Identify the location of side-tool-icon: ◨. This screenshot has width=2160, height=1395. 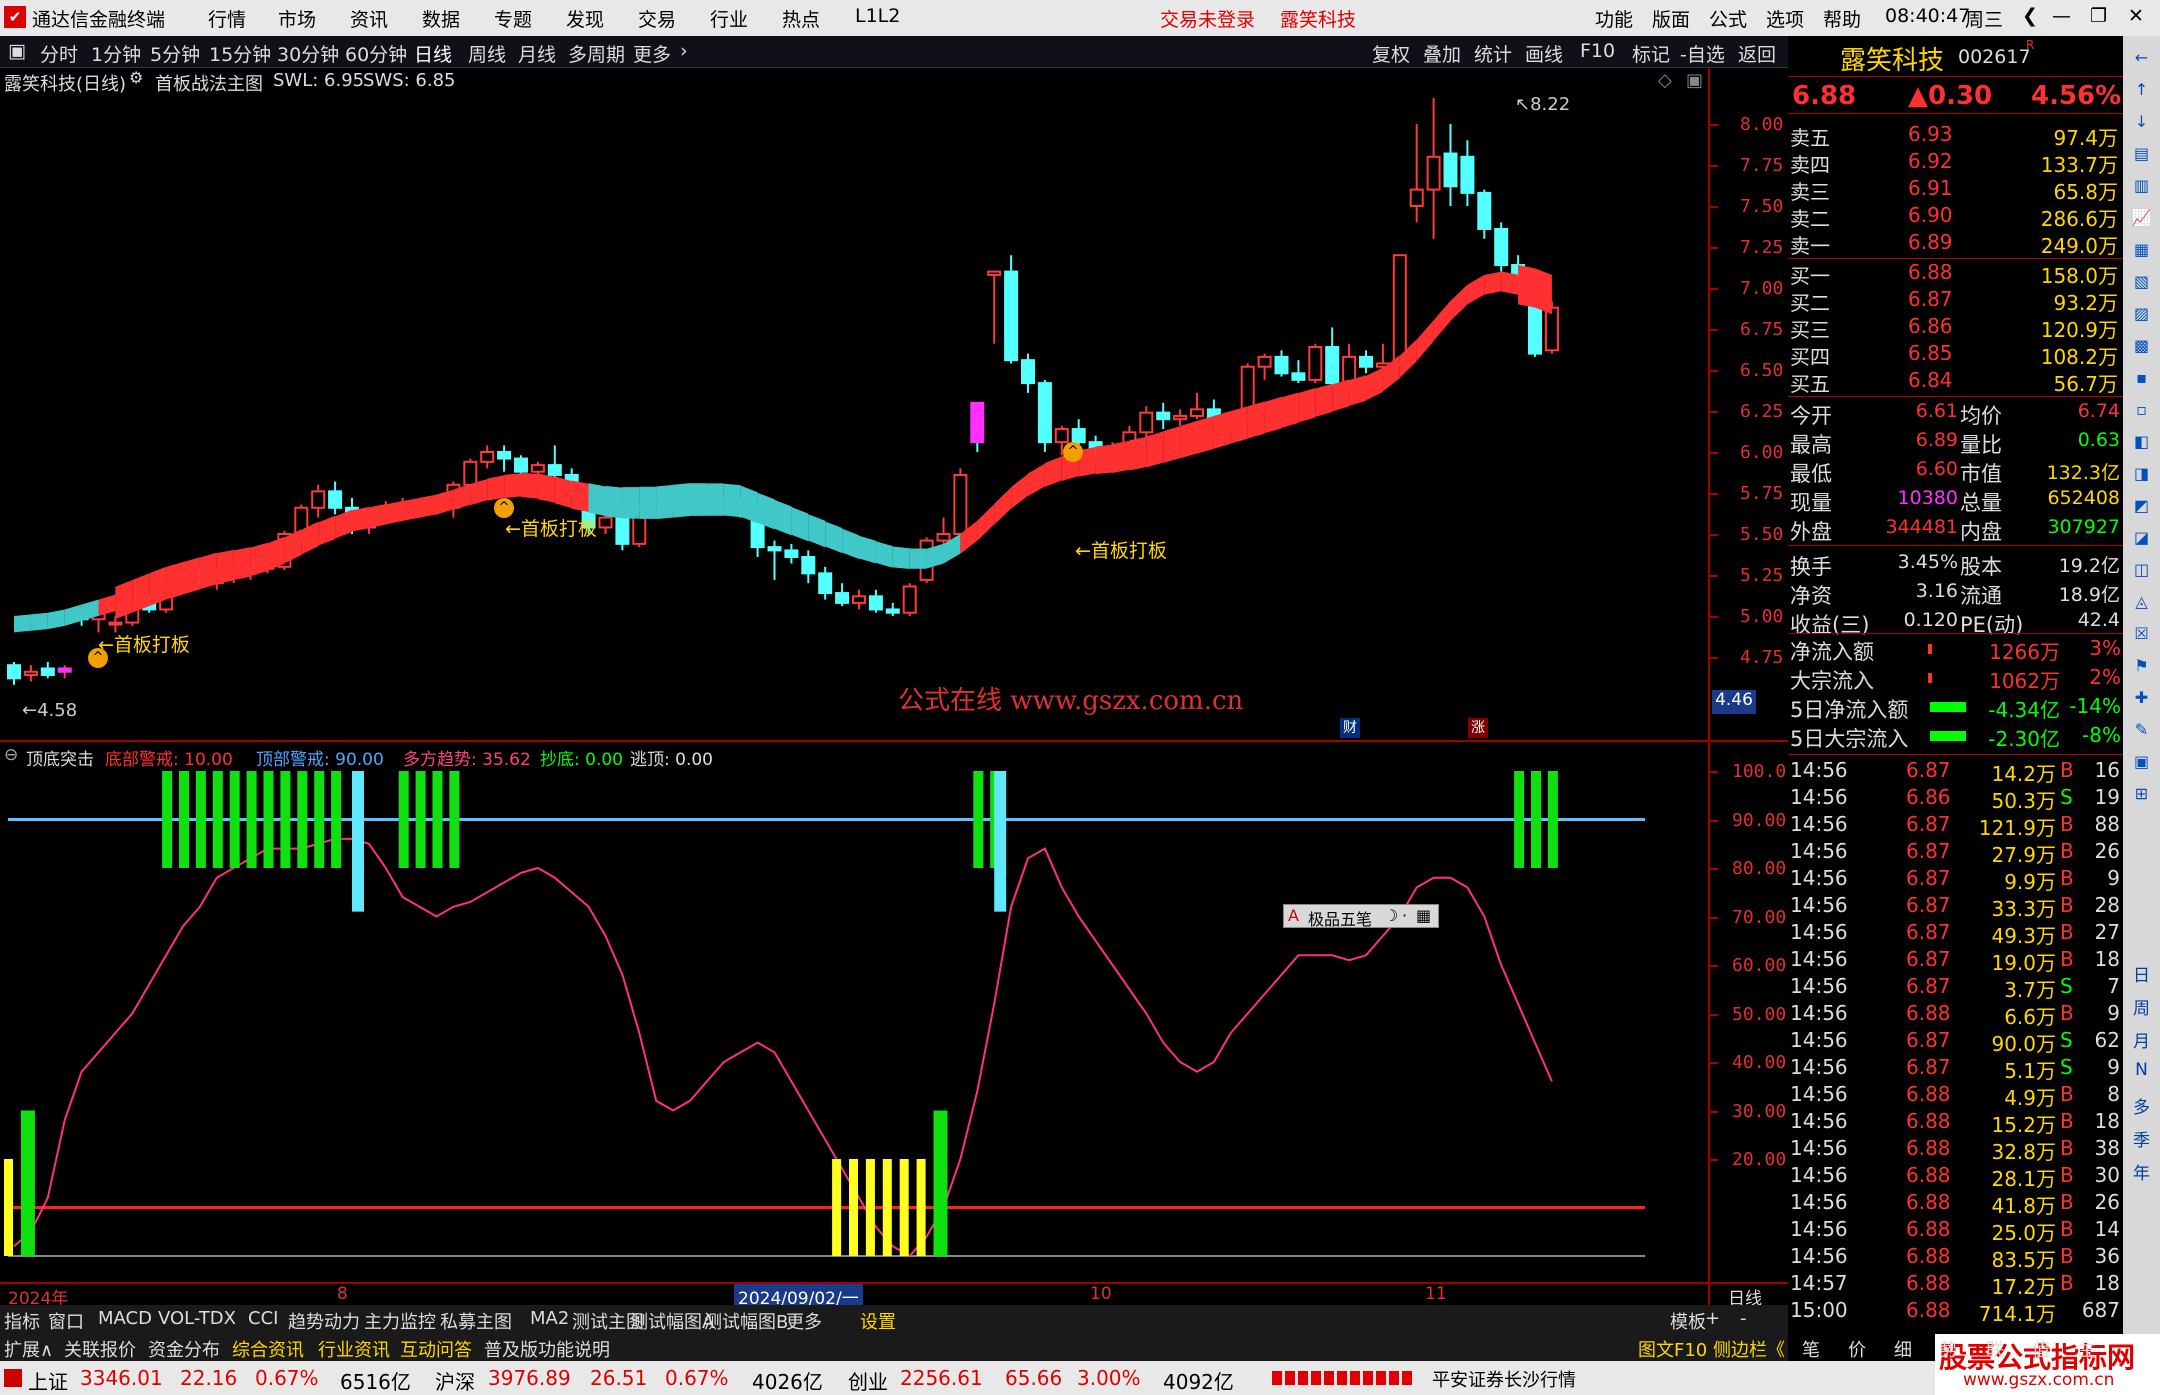
(2141, 473).